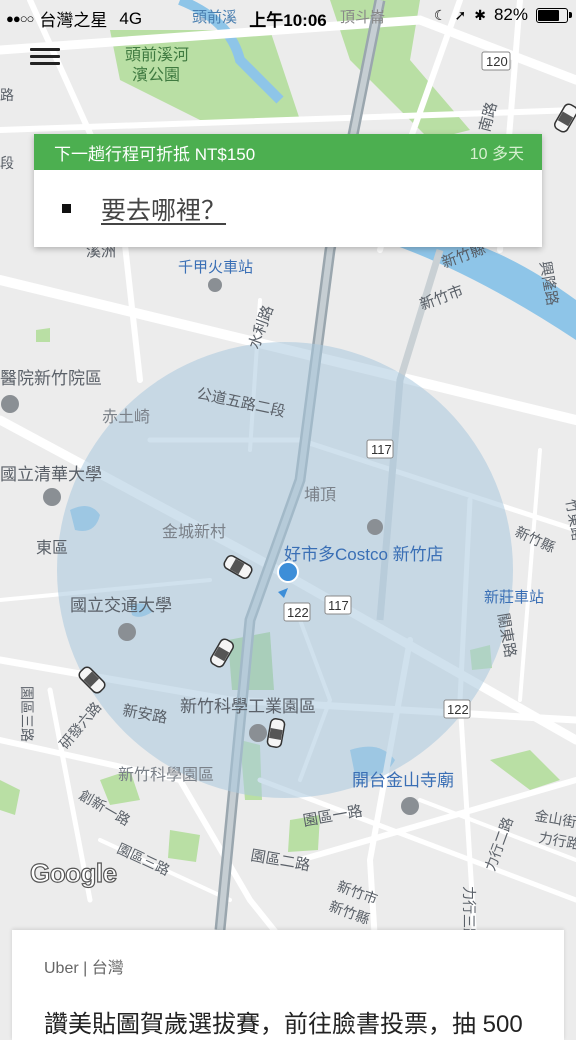 The height and width of the screenshot is (1040, 576). What do you see at coordinates (157, 55) in the screenshot?
I see `map-label: 頭前溪河` at bounding box center [157, 55].